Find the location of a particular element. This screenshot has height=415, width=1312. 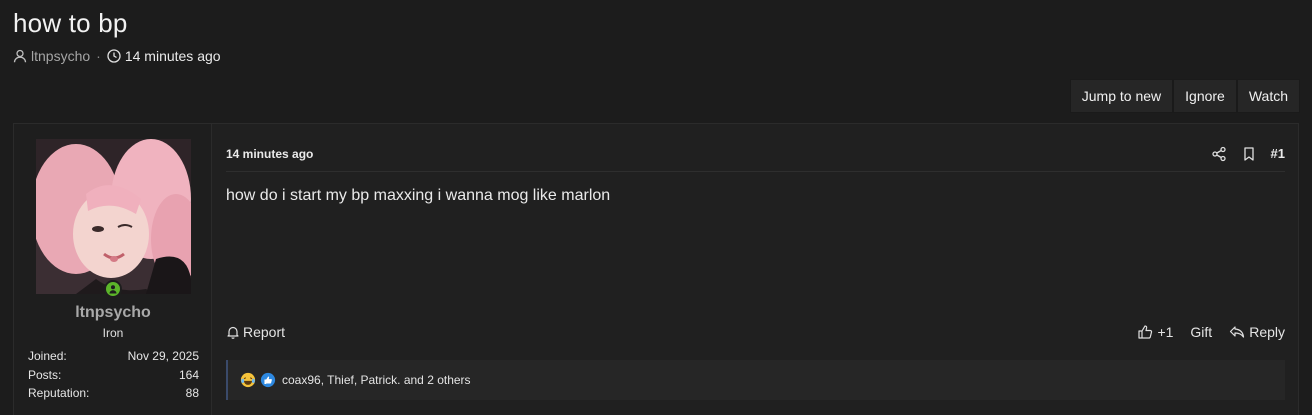

share-icon is located at coordinates (1219, 154).